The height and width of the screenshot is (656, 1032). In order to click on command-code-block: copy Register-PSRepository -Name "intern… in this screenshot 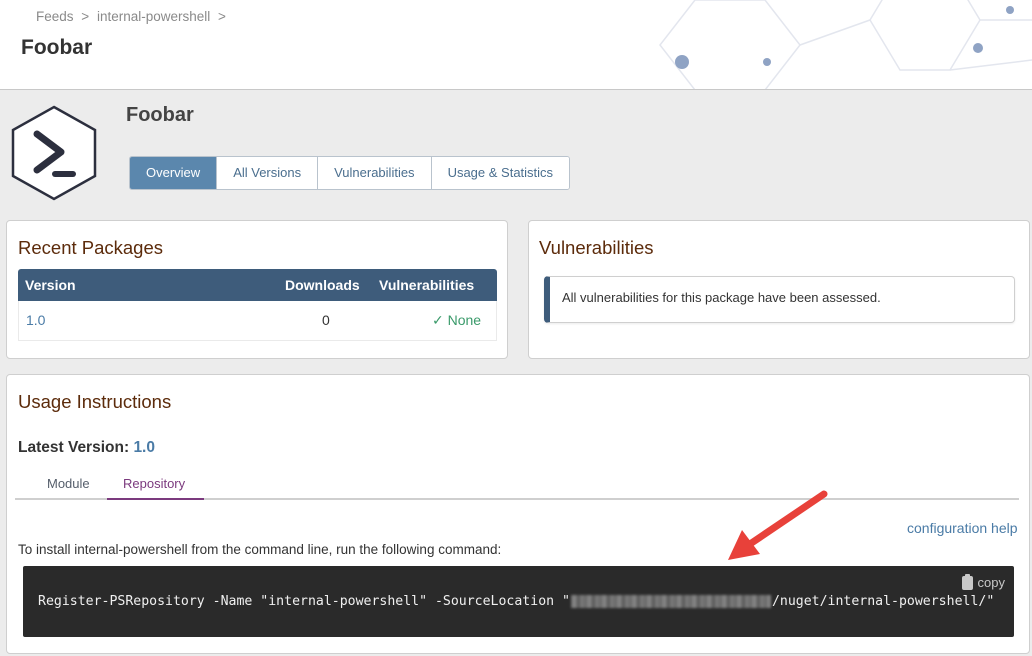, I will do `click(518, 601)`.